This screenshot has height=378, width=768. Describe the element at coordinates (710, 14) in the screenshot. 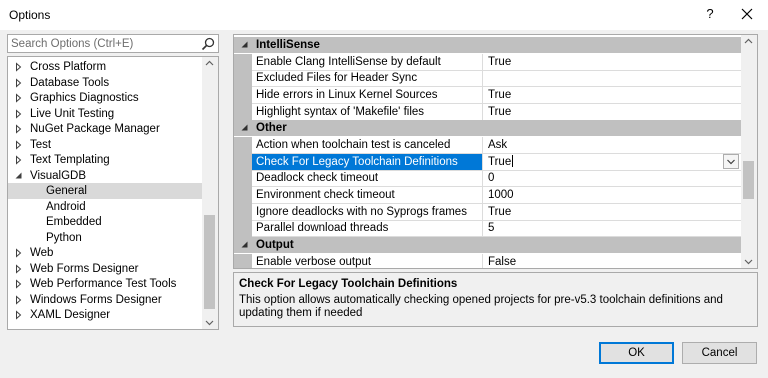

I see `help-button: ?` at that location.